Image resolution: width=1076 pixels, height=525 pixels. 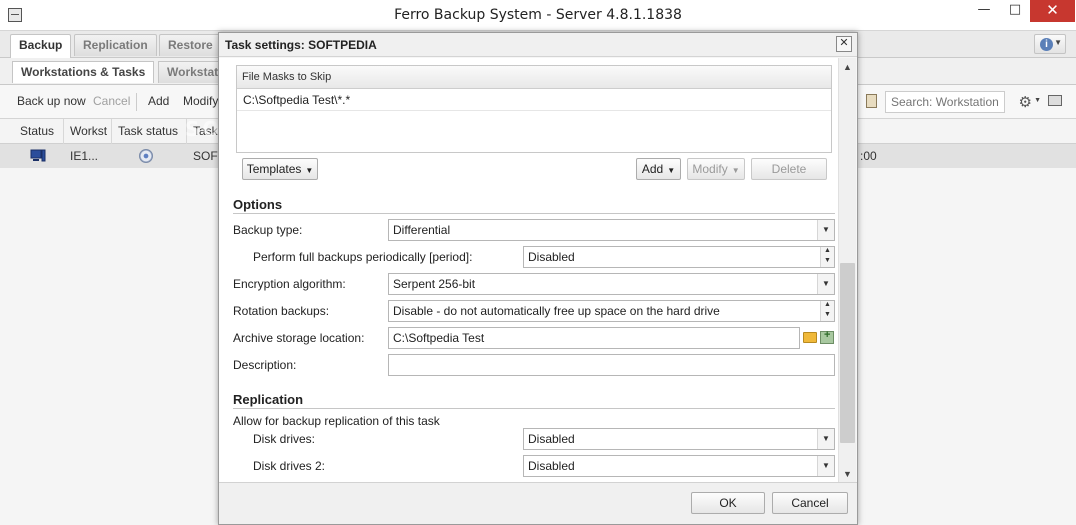 I want to click on templates-button: Templates ▼, so click(x=280, y=169).